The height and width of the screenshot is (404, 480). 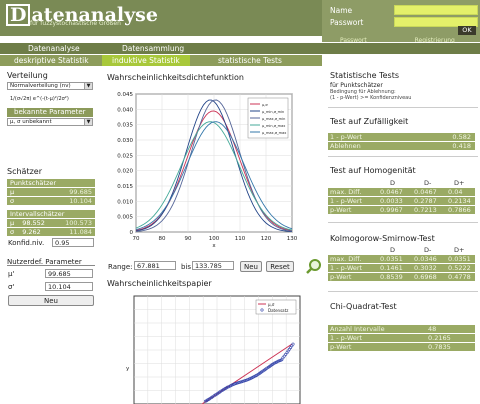 I want to click on homogen-title: Test auf Homogenität, so click(x=373, y=170).